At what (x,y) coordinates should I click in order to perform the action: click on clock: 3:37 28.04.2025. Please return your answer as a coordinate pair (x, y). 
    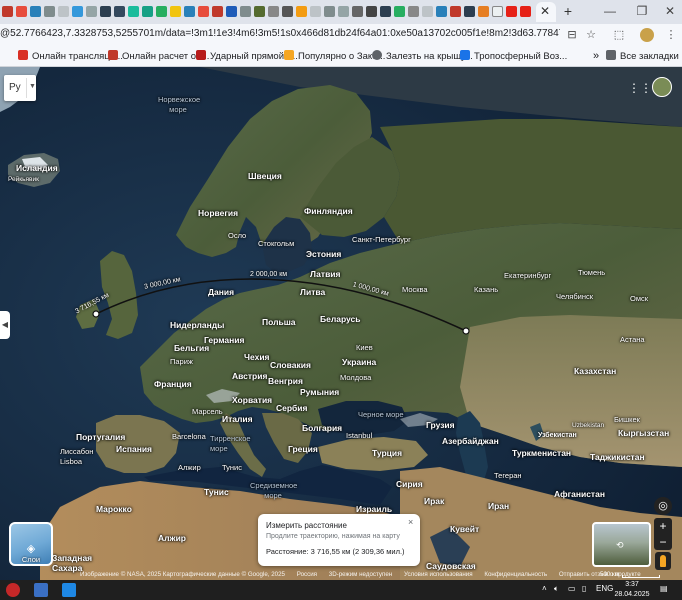
    Looking at the image, I should click on (632, 590).